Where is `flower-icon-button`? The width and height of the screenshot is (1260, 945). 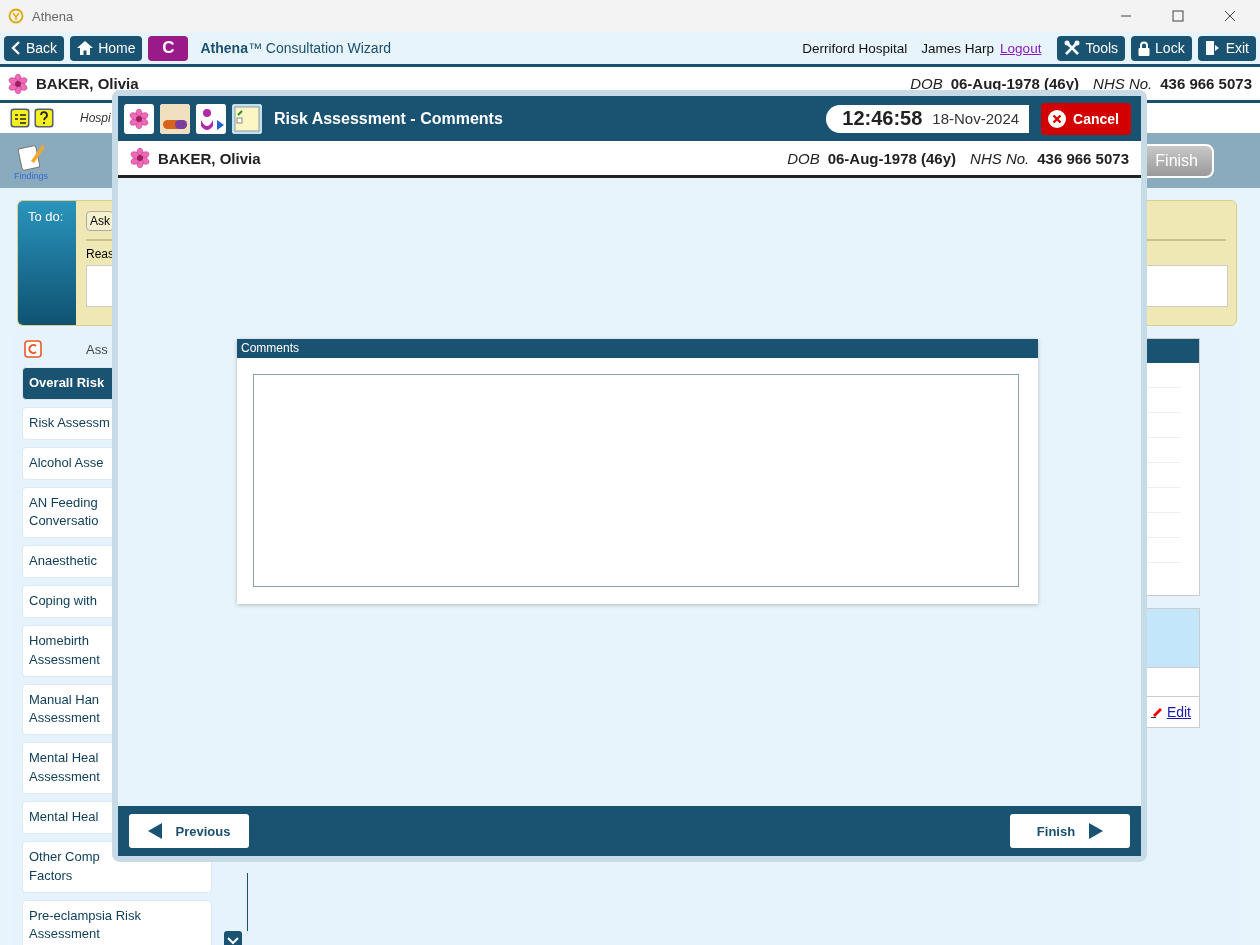 flower-icon-button is located at coordinates (139, 118).